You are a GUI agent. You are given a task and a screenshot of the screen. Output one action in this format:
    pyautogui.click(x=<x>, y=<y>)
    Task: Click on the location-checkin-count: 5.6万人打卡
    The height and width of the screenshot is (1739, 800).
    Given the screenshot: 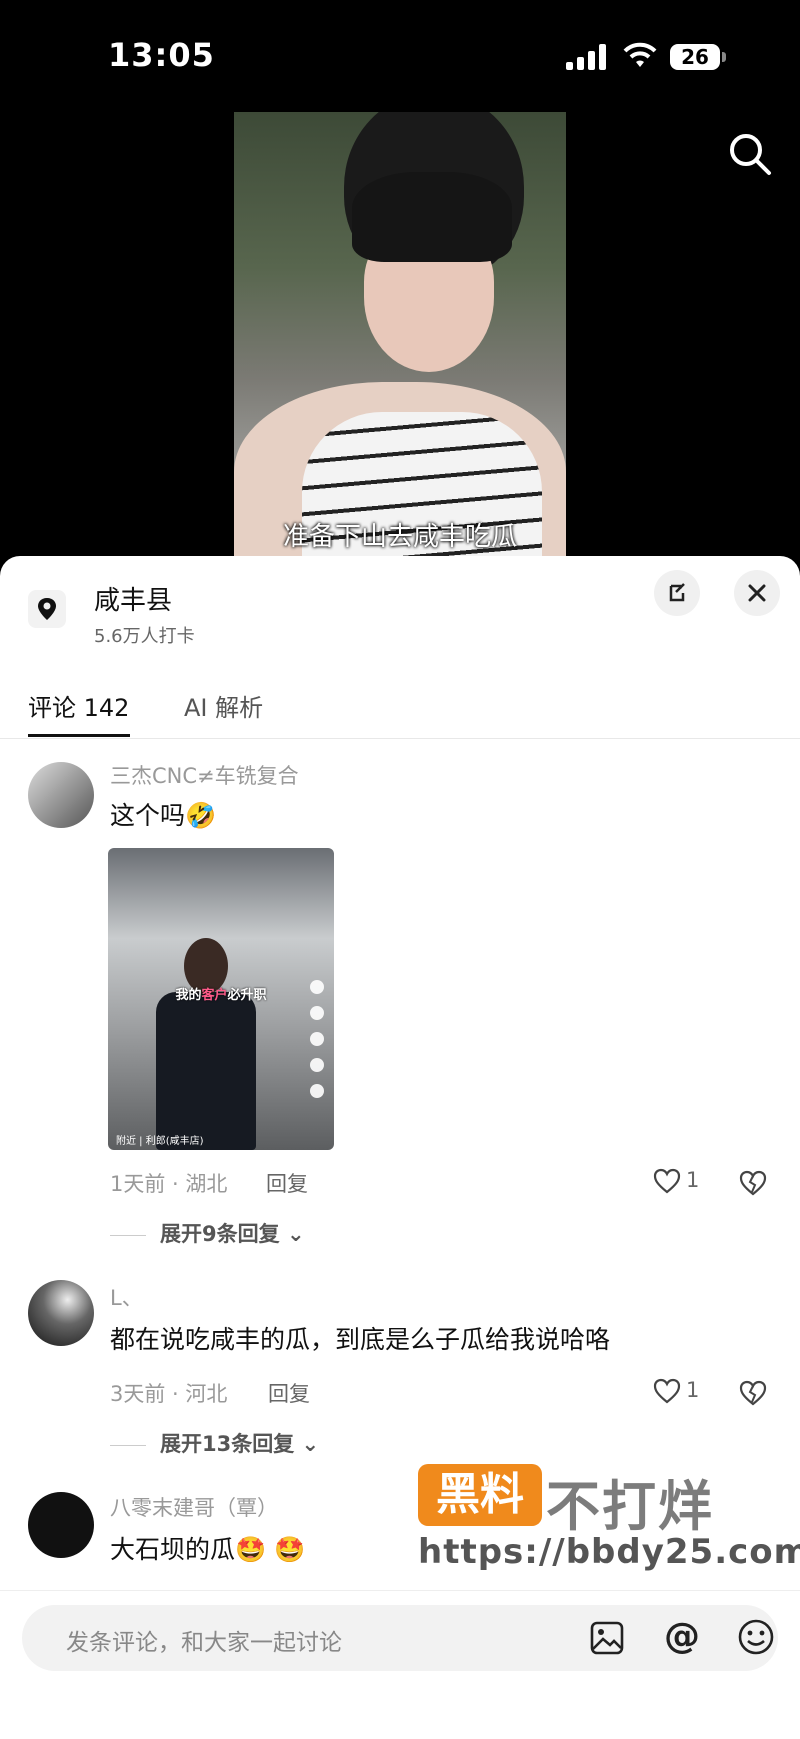 What is the action you would take?
    pyautogui.click(x=144, y=636)
    